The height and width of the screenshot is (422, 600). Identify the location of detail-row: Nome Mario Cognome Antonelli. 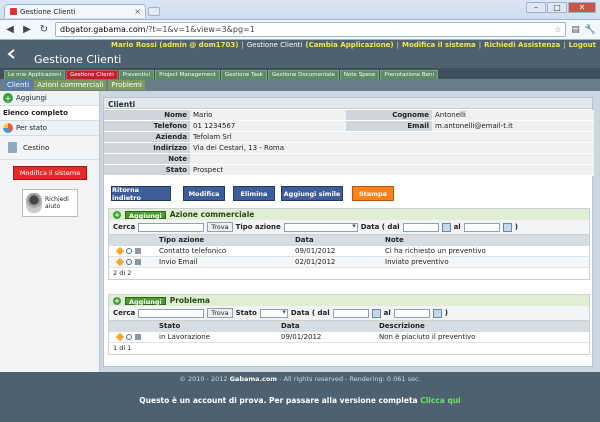
(349, 115).